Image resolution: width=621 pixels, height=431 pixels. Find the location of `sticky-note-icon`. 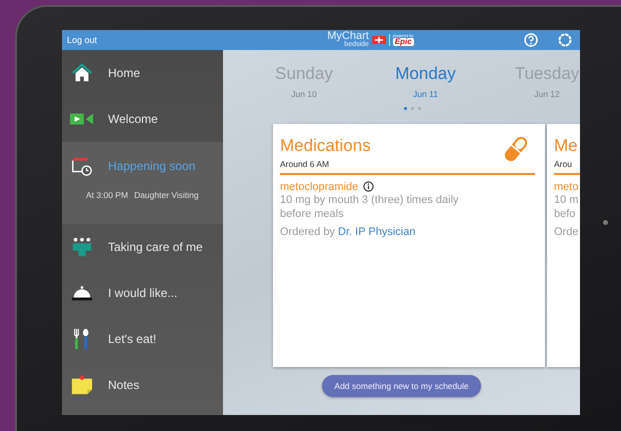

sticky-note-icon is located at coordinates (82, 385).